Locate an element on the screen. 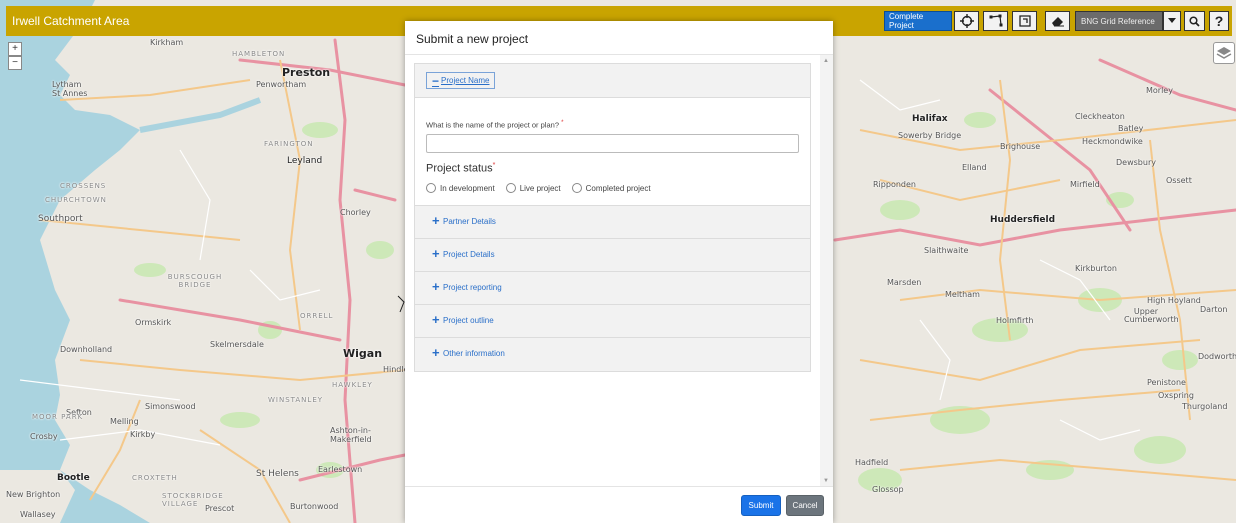  status-option-in-development: In development is located at coordinates (460, 188).